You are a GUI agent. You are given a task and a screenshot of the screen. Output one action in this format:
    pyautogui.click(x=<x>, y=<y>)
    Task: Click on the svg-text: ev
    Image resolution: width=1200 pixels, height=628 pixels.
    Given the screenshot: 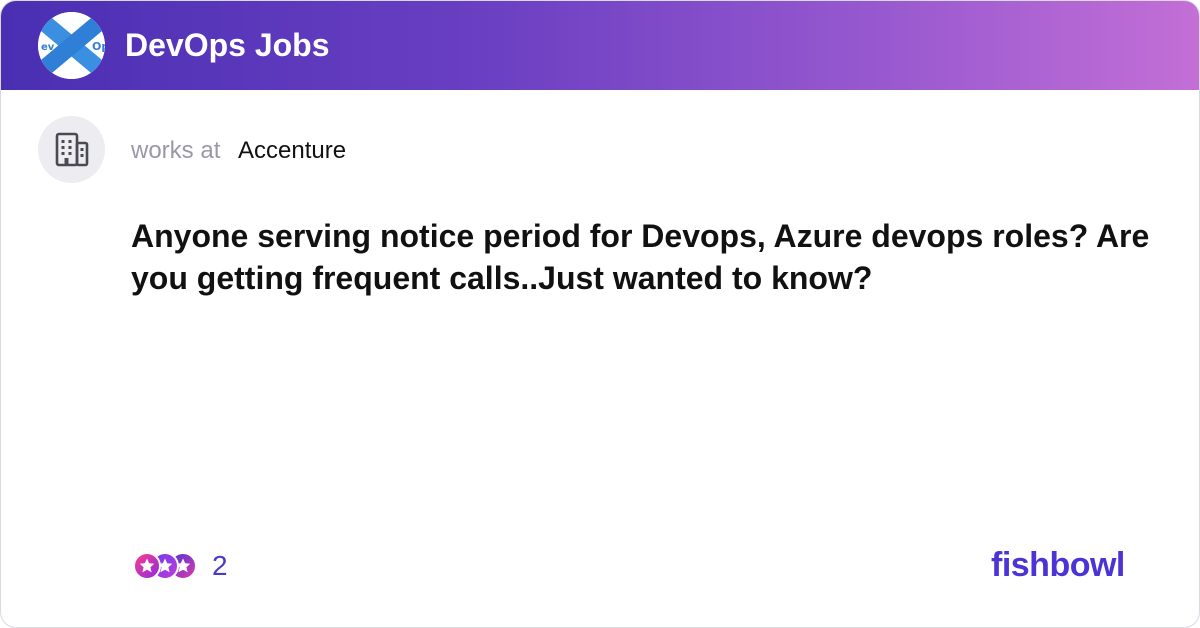 What is the action you would take?
    pyautogui.click(x=48, y=47)
    